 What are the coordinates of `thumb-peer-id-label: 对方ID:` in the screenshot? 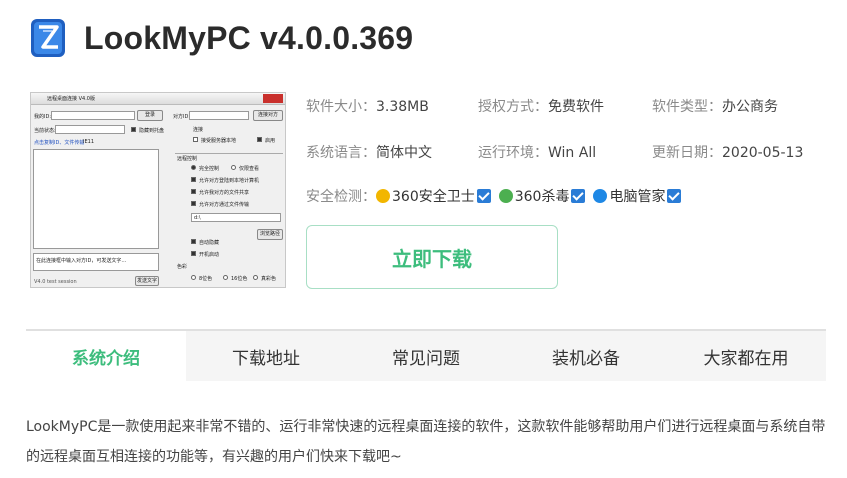 It's located at (182, 117).